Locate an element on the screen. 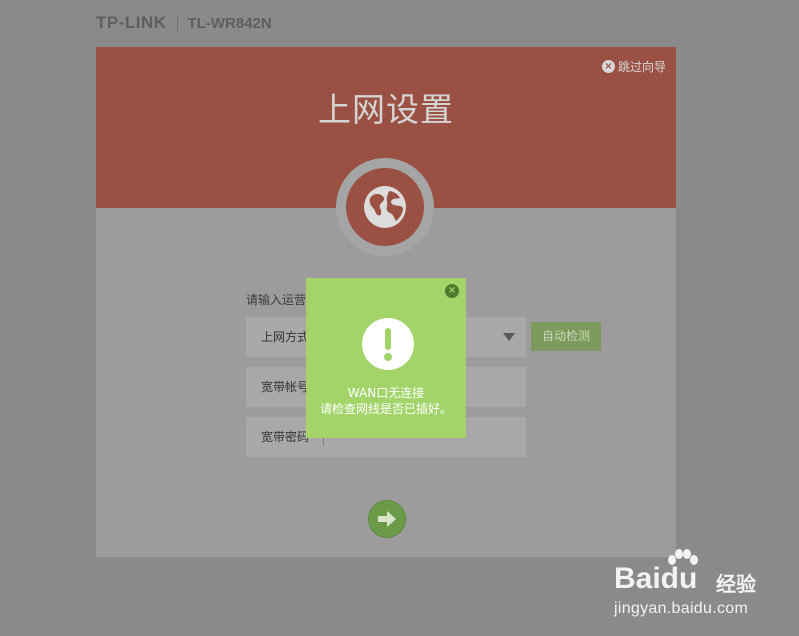  skip-wizard-link: × 跳过向导 is located at coordinates (633, 66).